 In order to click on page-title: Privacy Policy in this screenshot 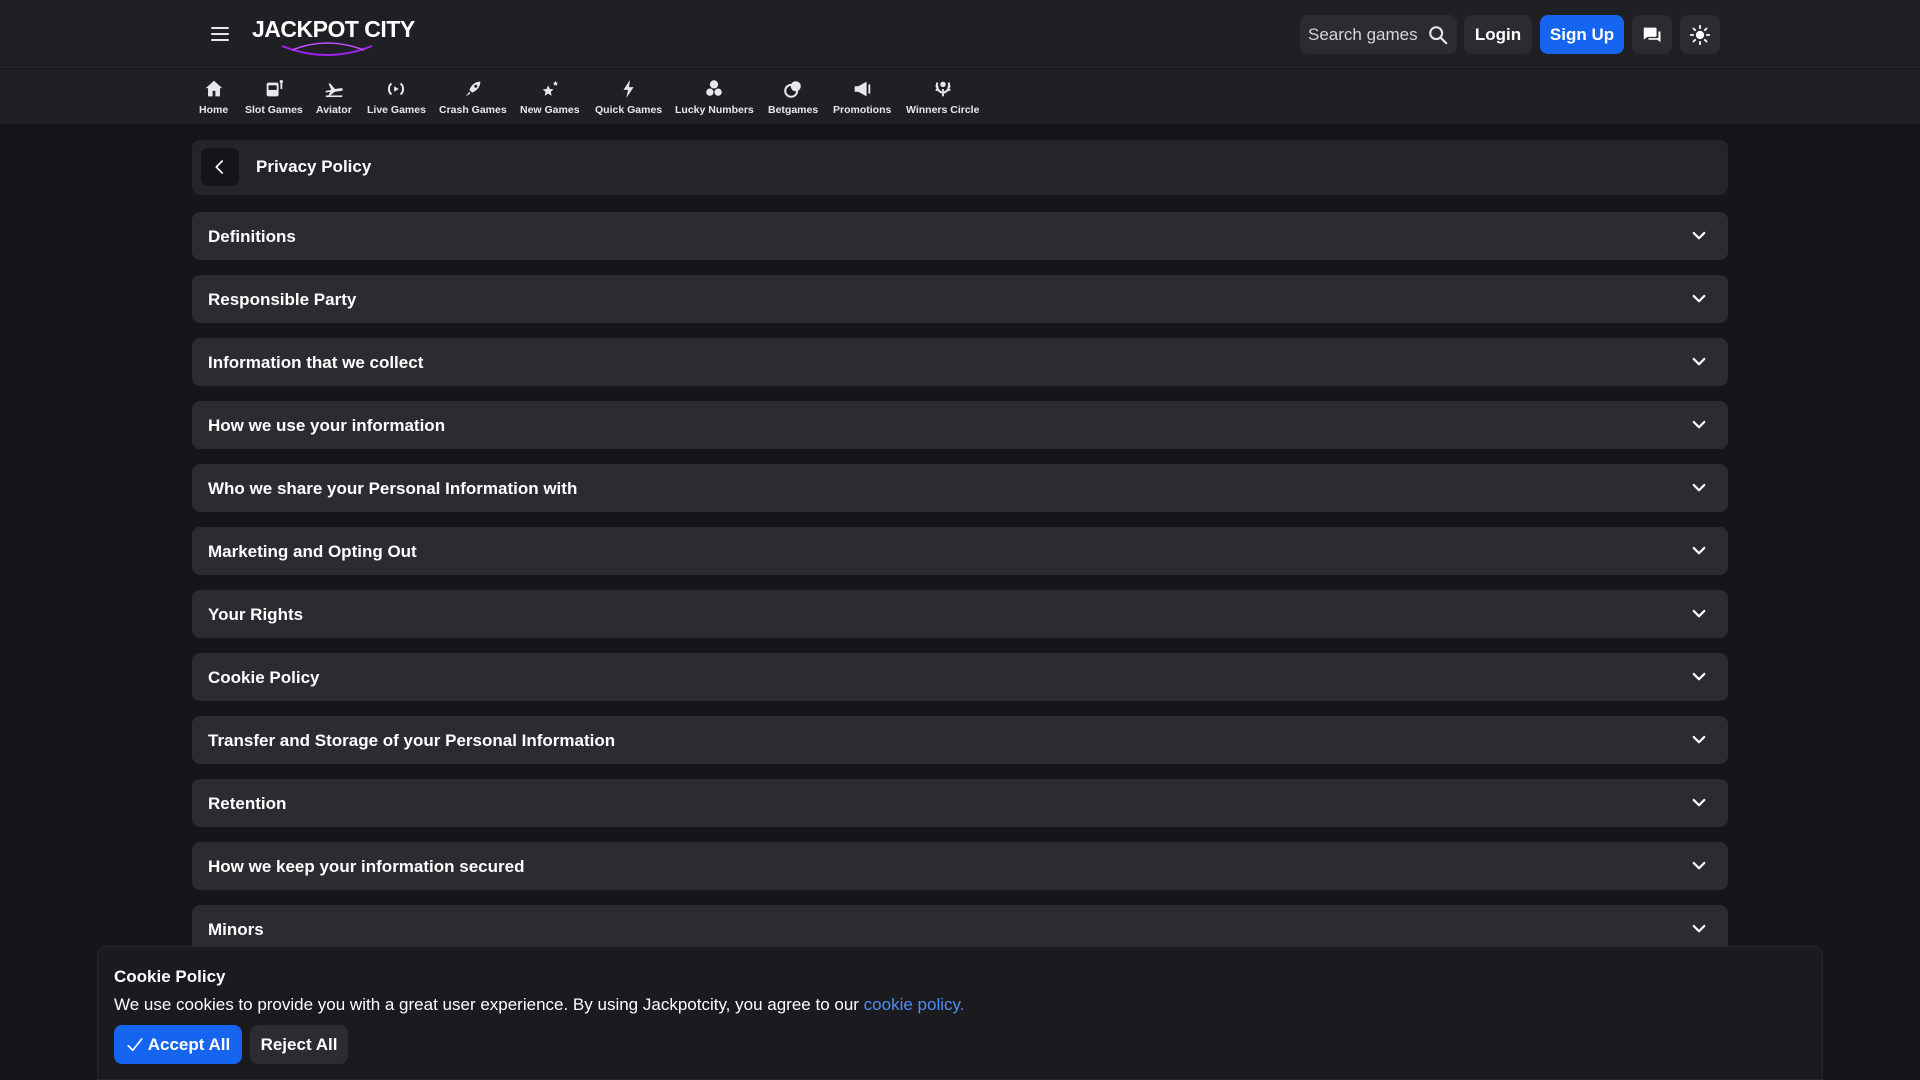, I will do `click(314, 166)`.